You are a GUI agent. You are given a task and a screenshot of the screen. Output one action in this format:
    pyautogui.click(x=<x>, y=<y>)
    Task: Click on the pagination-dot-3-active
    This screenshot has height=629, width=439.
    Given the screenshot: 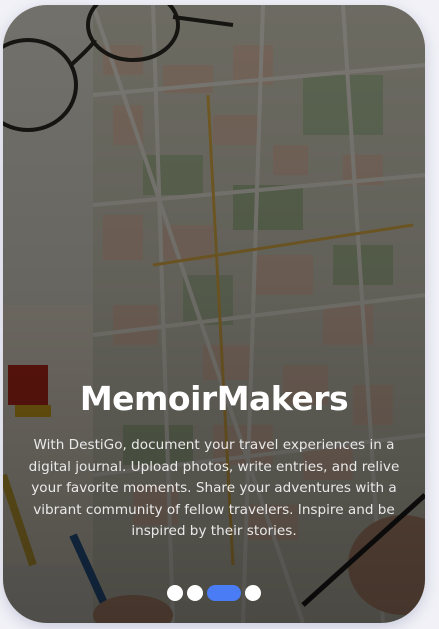 What is the action you would take?
    pyautogui.click(x=224, y=593)
    